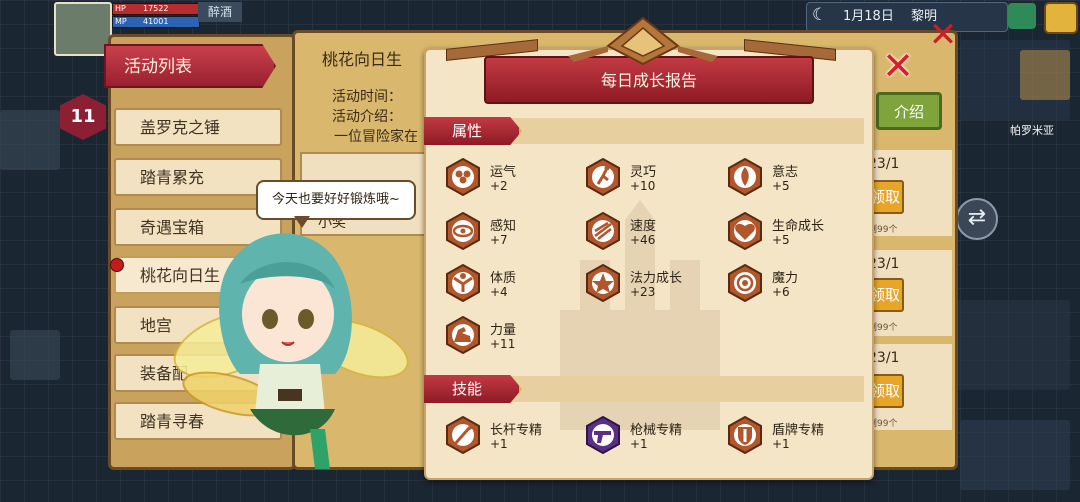 This screenshot has width=1080, height=502. What do you see at coordinates (499, 292) in the screenshot?
I see `attribute-value: +4` at bounding box center [499, 292].